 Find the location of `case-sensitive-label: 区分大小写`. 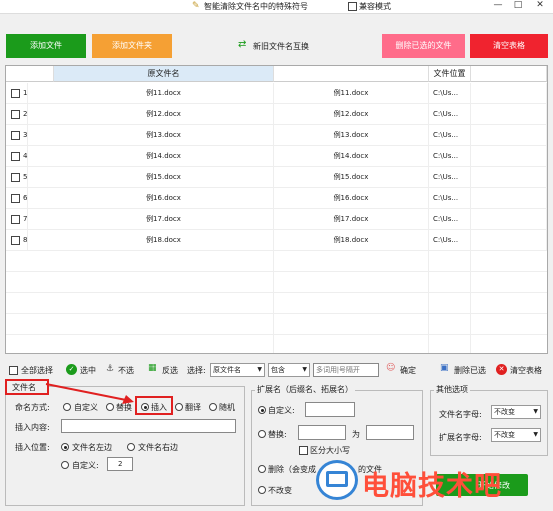

case-sensitive-label: 区分大小写 is located at coordinates (330, 450).